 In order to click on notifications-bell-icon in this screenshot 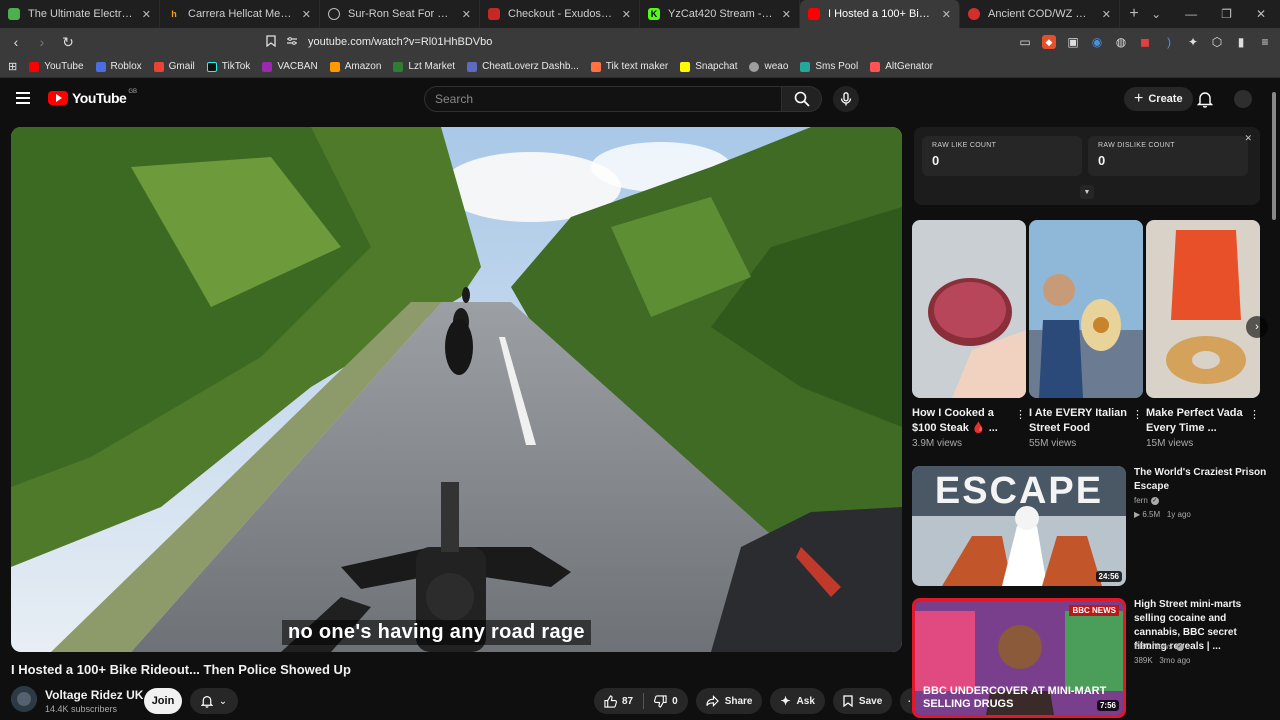, I will do `click(1205, 99)`.